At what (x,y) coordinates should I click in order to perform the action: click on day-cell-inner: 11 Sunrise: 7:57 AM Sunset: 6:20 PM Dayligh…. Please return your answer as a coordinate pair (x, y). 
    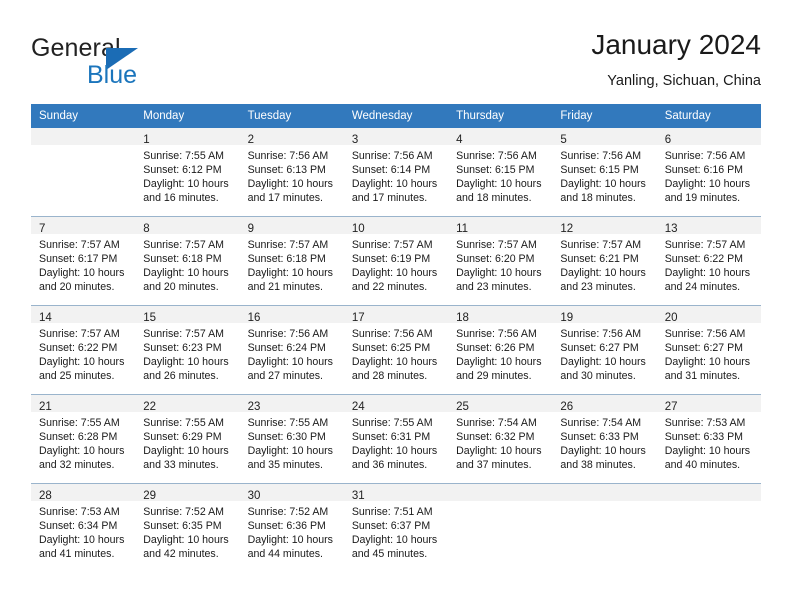
    Looking at the image, I should click on (500, 261).